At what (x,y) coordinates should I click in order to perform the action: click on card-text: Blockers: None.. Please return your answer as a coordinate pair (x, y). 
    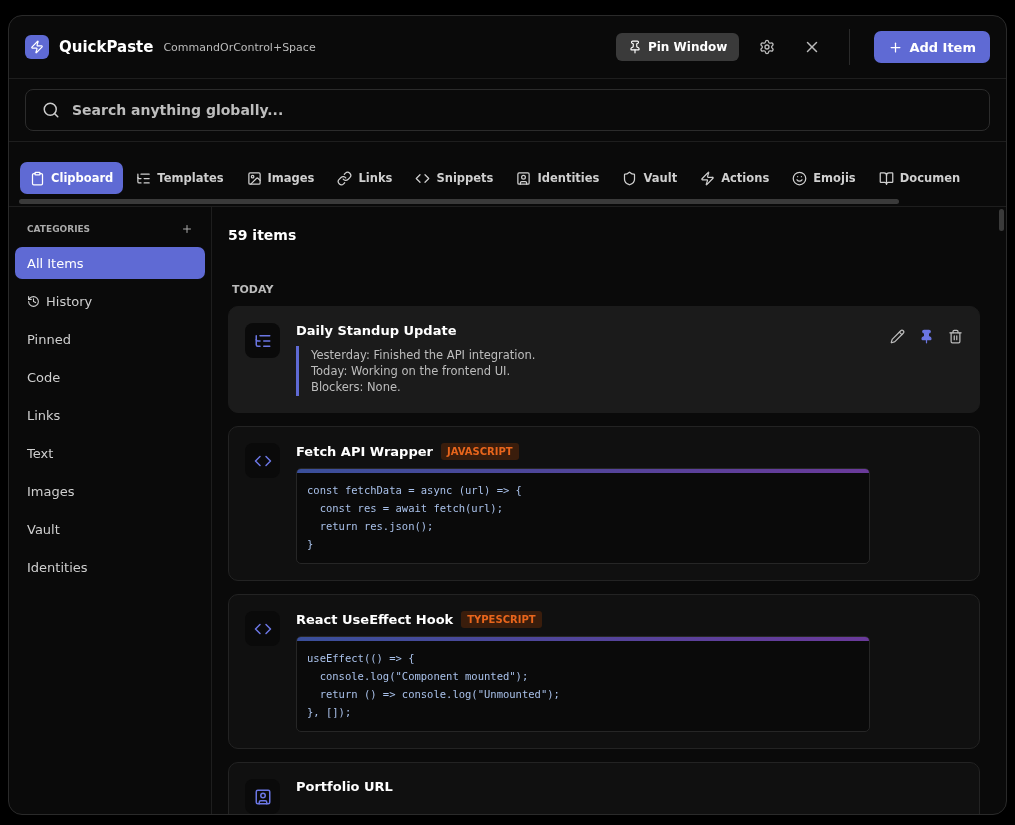
    Looking at the image, I should click on (356, 387).